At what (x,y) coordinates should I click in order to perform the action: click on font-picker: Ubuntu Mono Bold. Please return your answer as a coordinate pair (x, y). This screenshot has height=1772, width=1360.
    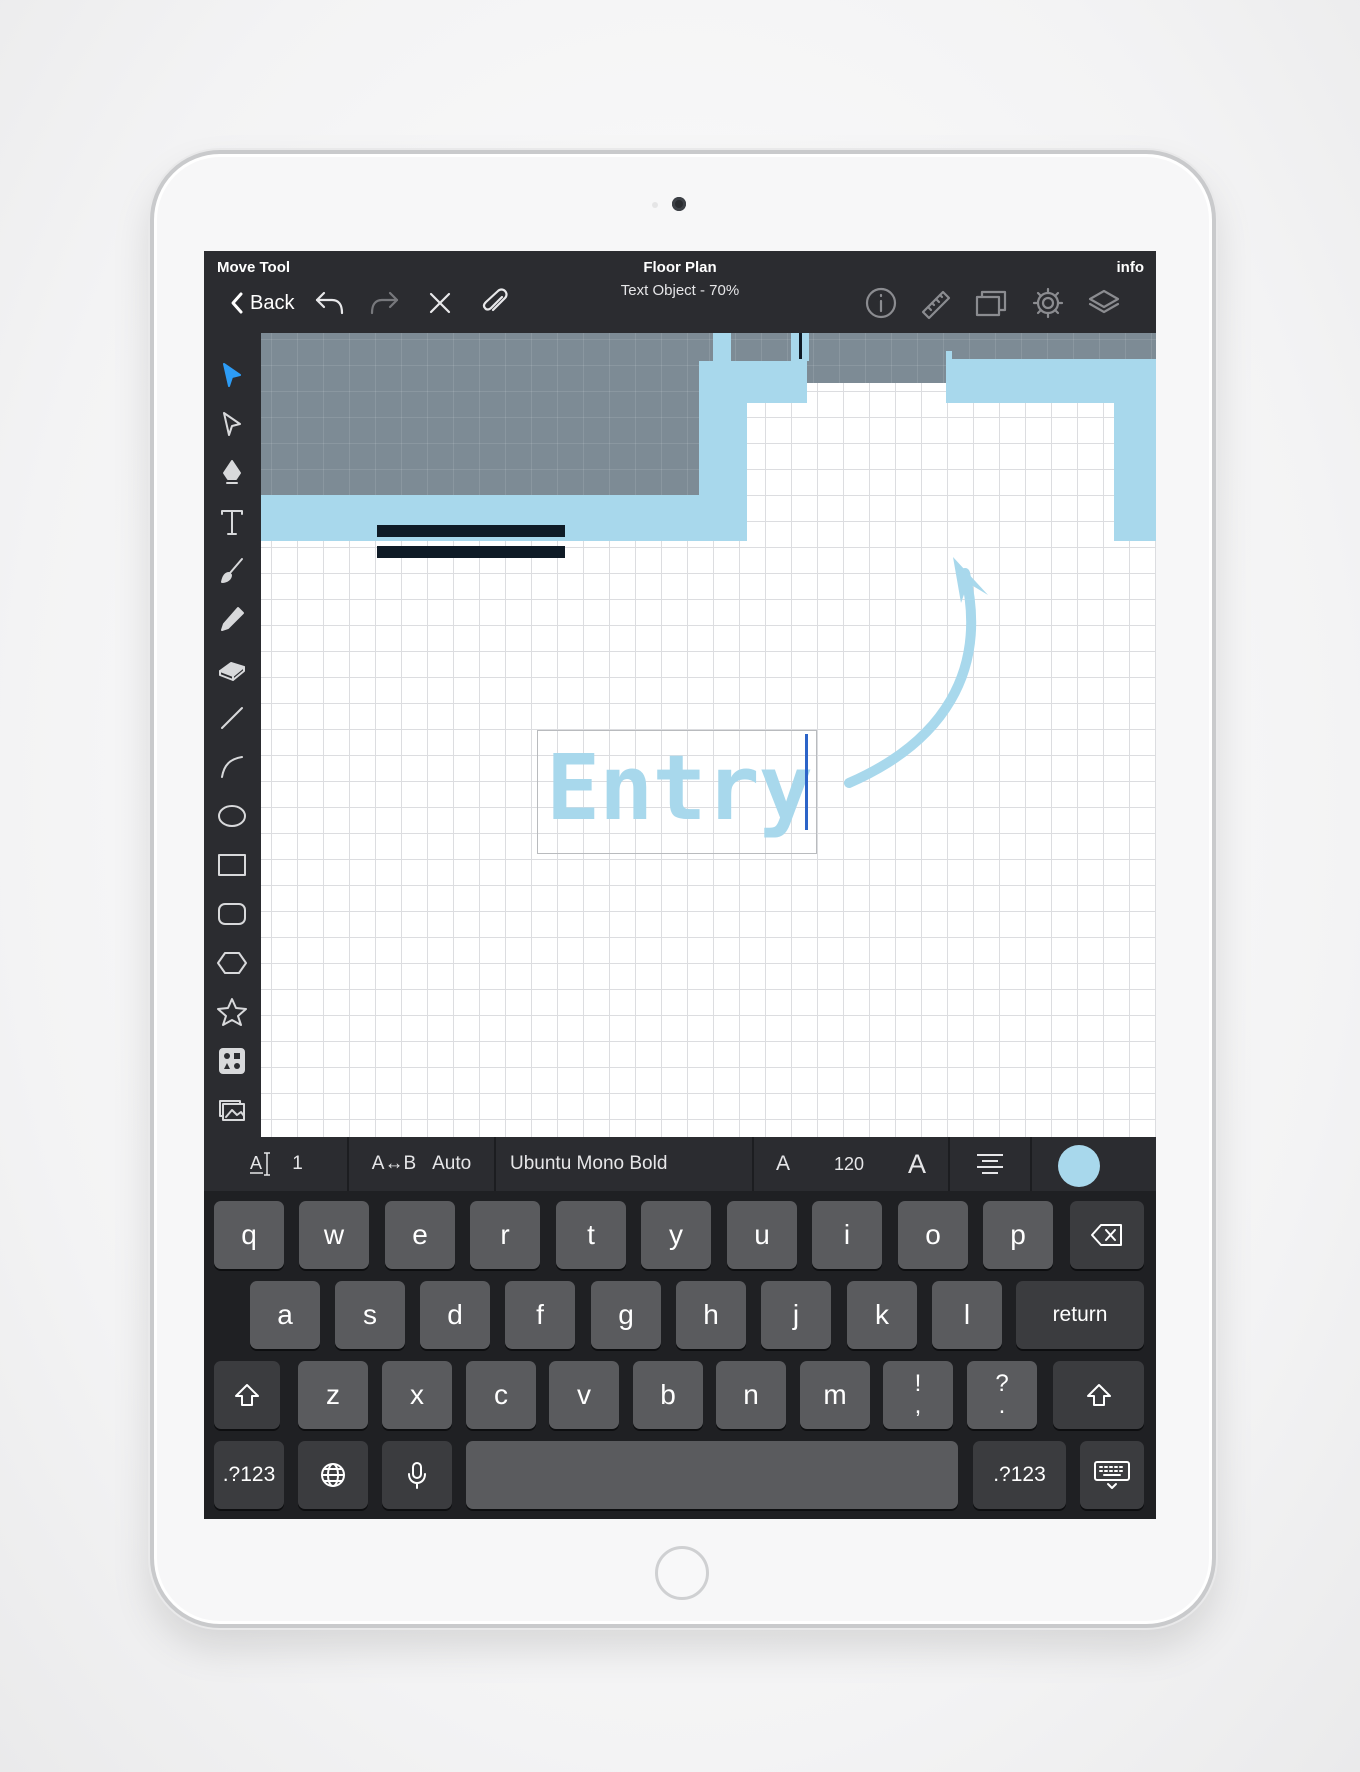
    Looking at the image, I should click on (625, 1164).